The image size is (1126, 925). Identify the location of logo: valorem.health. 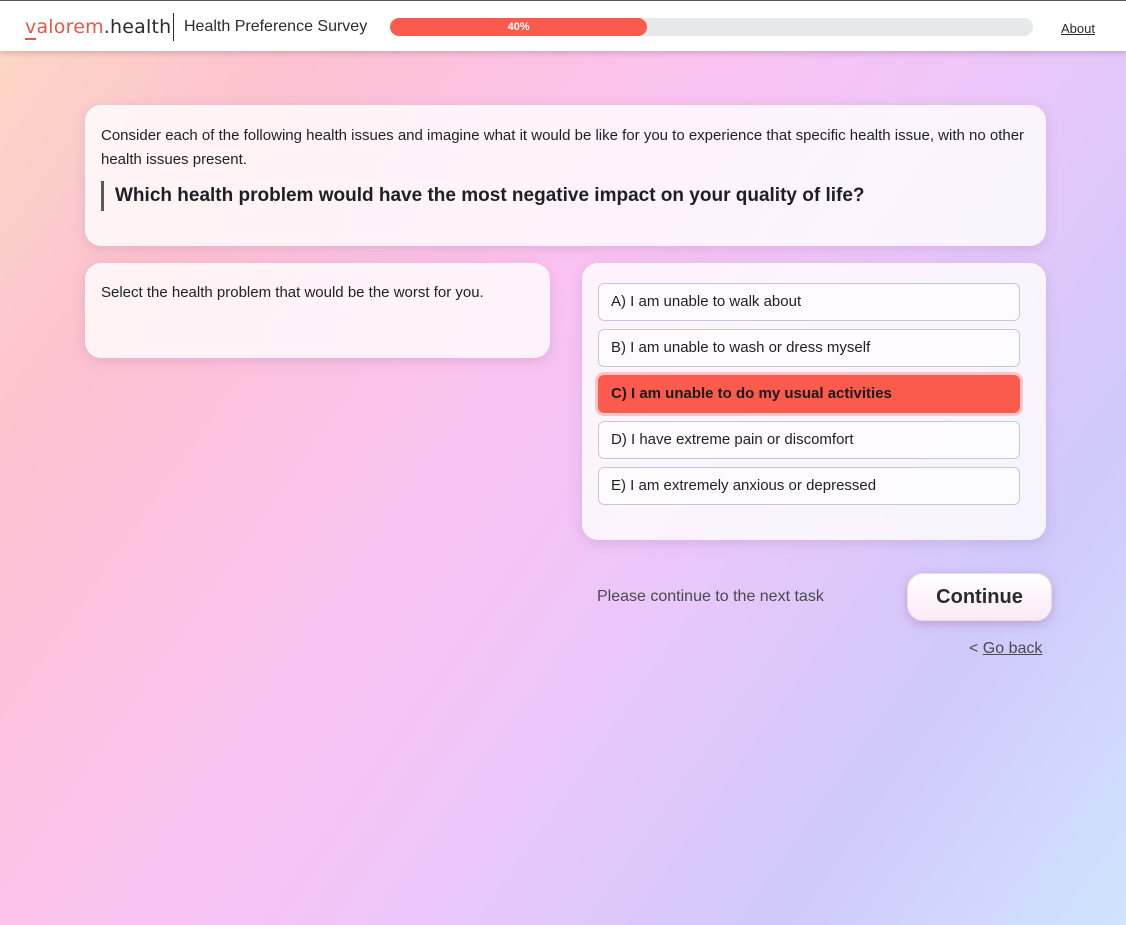
(98, 28).